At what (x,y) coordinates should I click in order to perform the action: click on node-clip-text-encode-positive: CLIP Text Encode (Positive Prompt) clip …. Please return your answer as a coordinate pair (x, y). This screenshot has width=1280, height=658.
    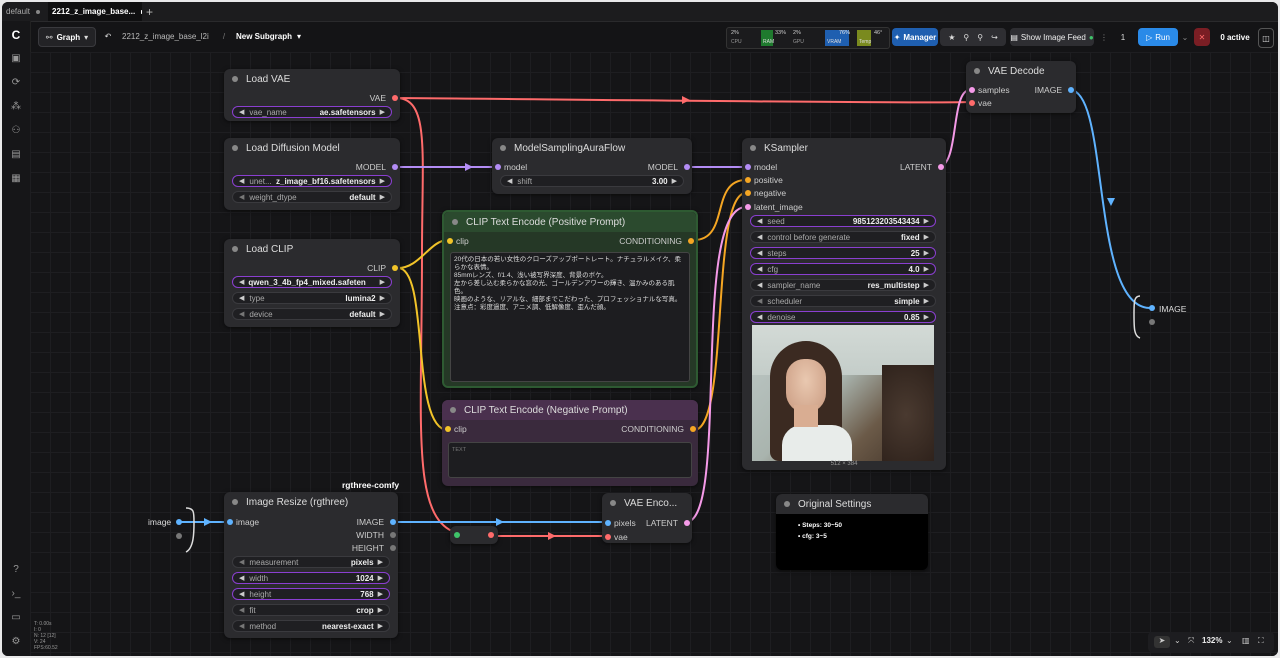
    Looking at the image, I should click on (570, 299).